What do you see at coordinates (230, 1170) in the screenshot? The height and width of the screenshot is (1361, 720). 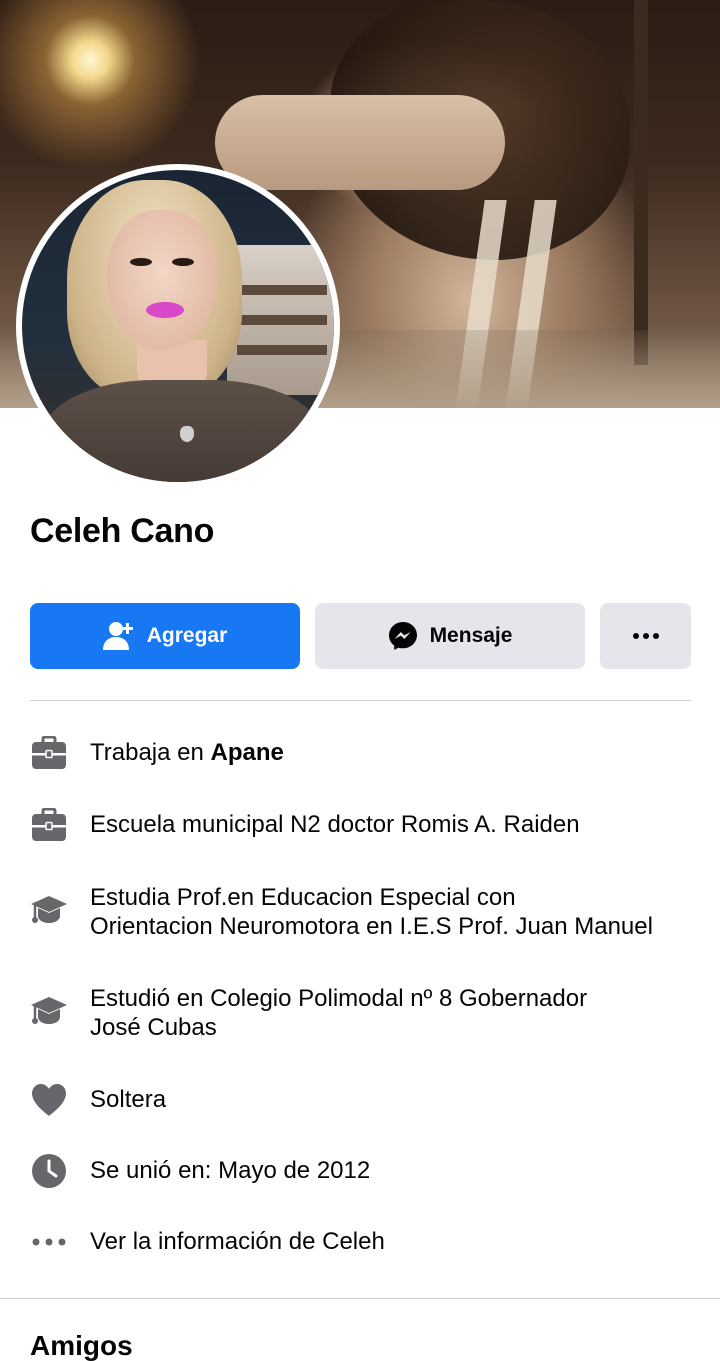 I see `joined-text: Se unió en: Mayo de 2012` at bounding box center [230, 1170].